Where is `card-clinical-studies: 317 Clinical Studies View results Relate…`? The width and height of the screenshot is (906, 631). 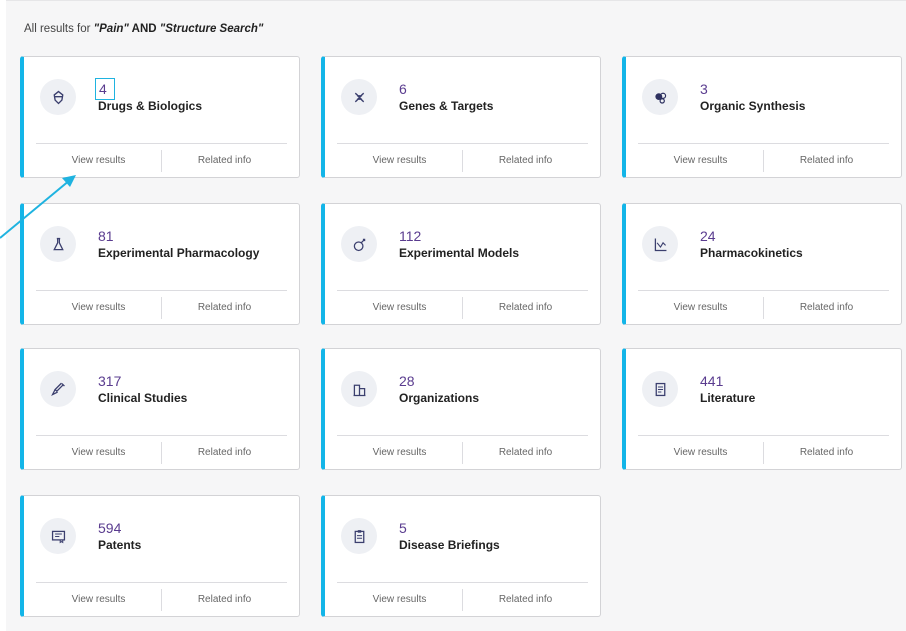
card-clinical-studies: 317 Clinical Studies View results Relate… is located at coordinates (160, 409).